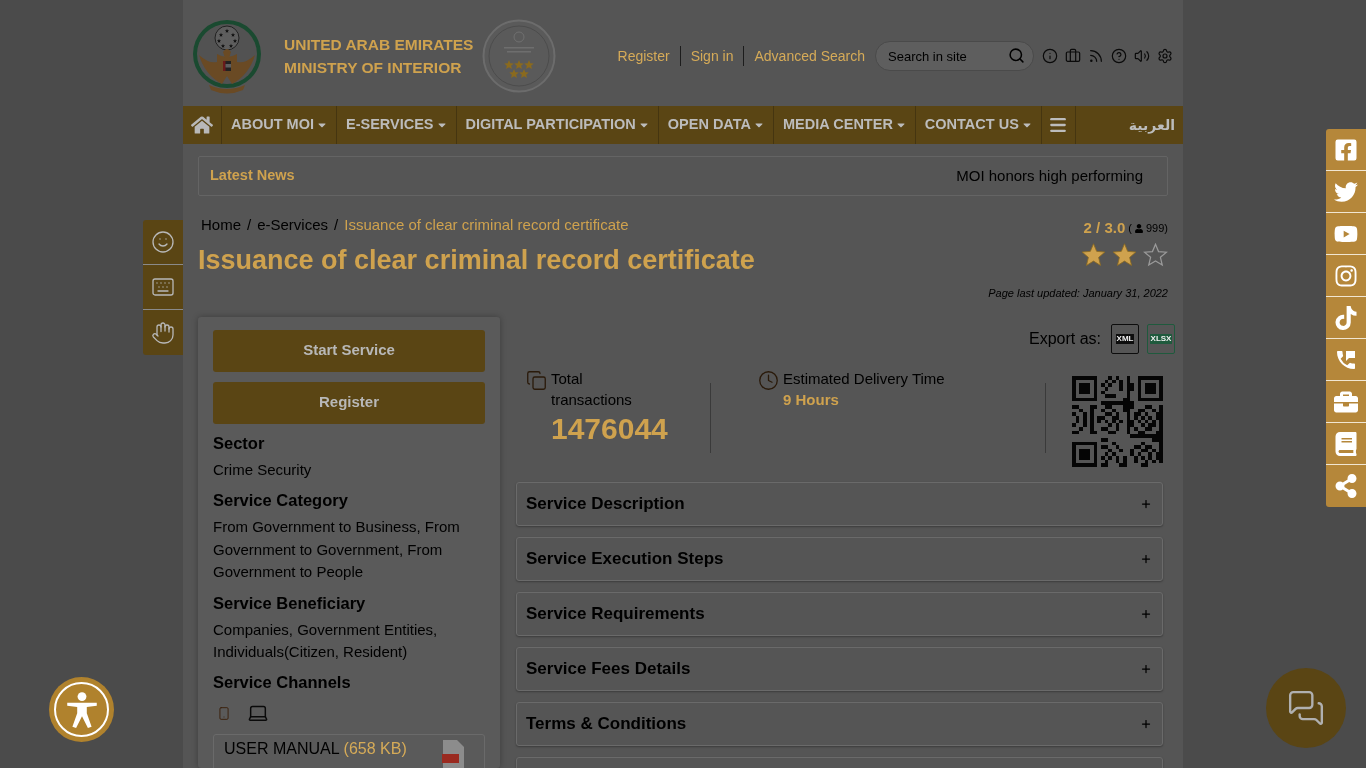 This screenshot has height=768, width=1366. What do you see at coordinates (486, 225) in the screenshot?
I see `breadcrumb-link: Issuance of clear criminal record certificate` at bounding box center [486, 225].